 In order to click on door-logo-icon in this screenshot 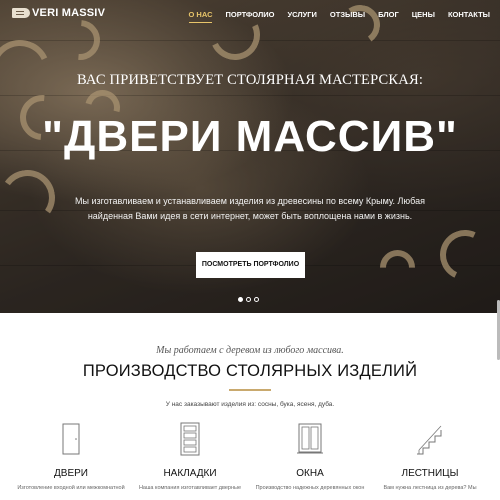, I will do `click(21, 13)`.